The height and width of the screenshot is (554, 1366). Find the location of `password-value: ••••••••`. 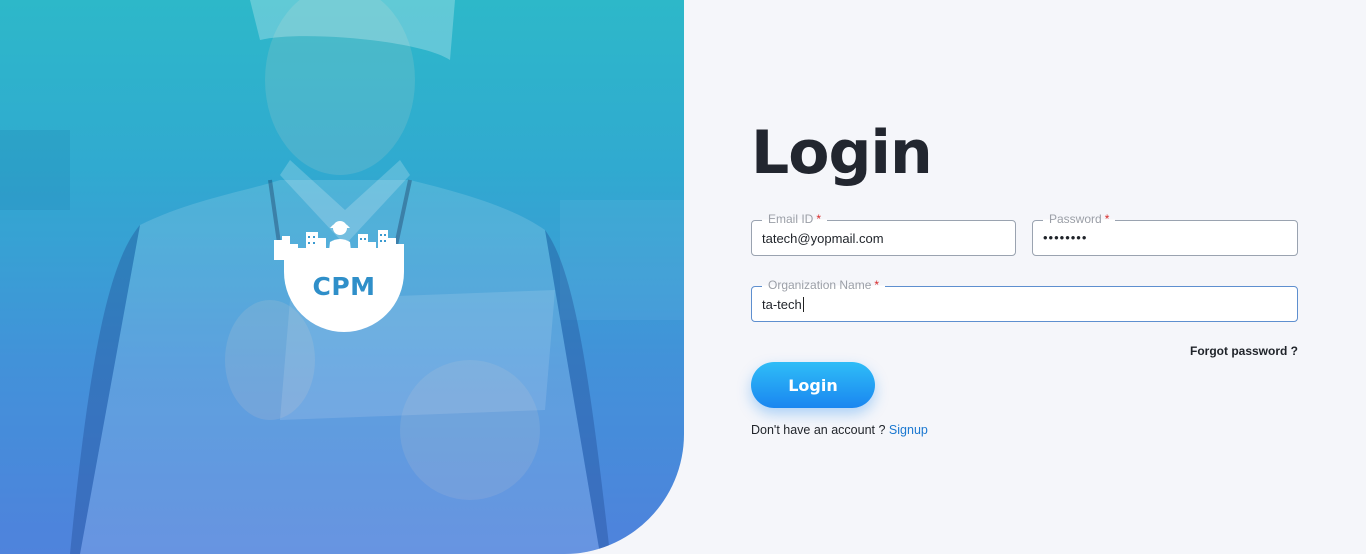

password-value: •••••••• is located at coordinates (1065, 237).